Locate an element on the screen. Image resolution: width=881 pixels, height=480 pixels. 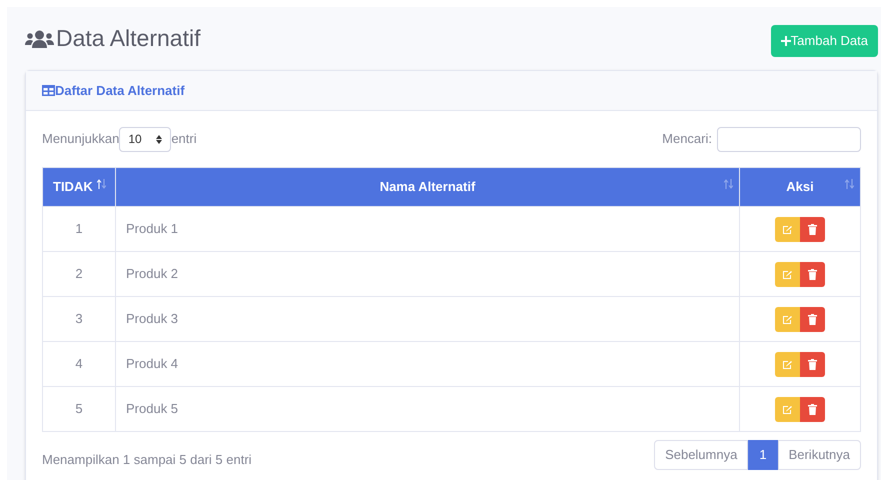
entries-select: 10 is located at coordinates (145, 139).